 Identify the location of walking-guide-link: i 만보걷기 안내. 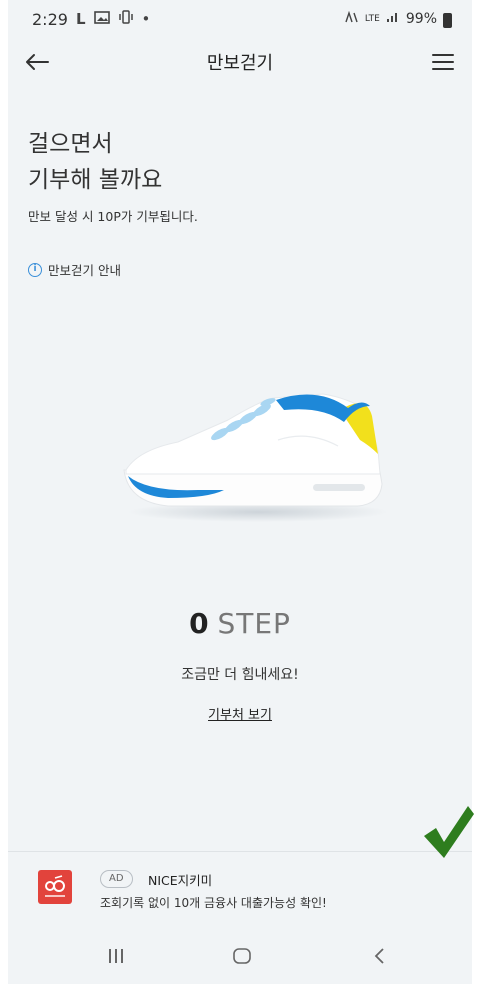
(74, 269).